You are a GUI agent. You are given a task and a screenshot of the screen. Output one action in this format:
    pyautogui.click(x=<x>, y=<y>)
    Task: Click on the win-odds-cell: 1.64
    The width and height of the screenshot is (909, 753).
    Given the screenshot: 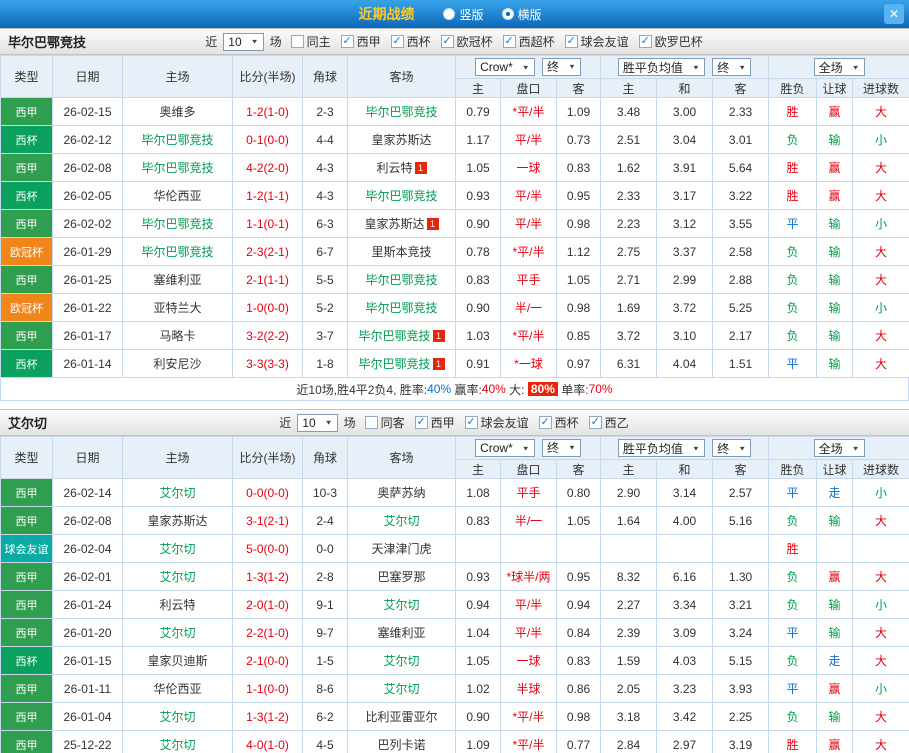 What is the action you would take?
    pyautogui.click(x=629, y=520)
    